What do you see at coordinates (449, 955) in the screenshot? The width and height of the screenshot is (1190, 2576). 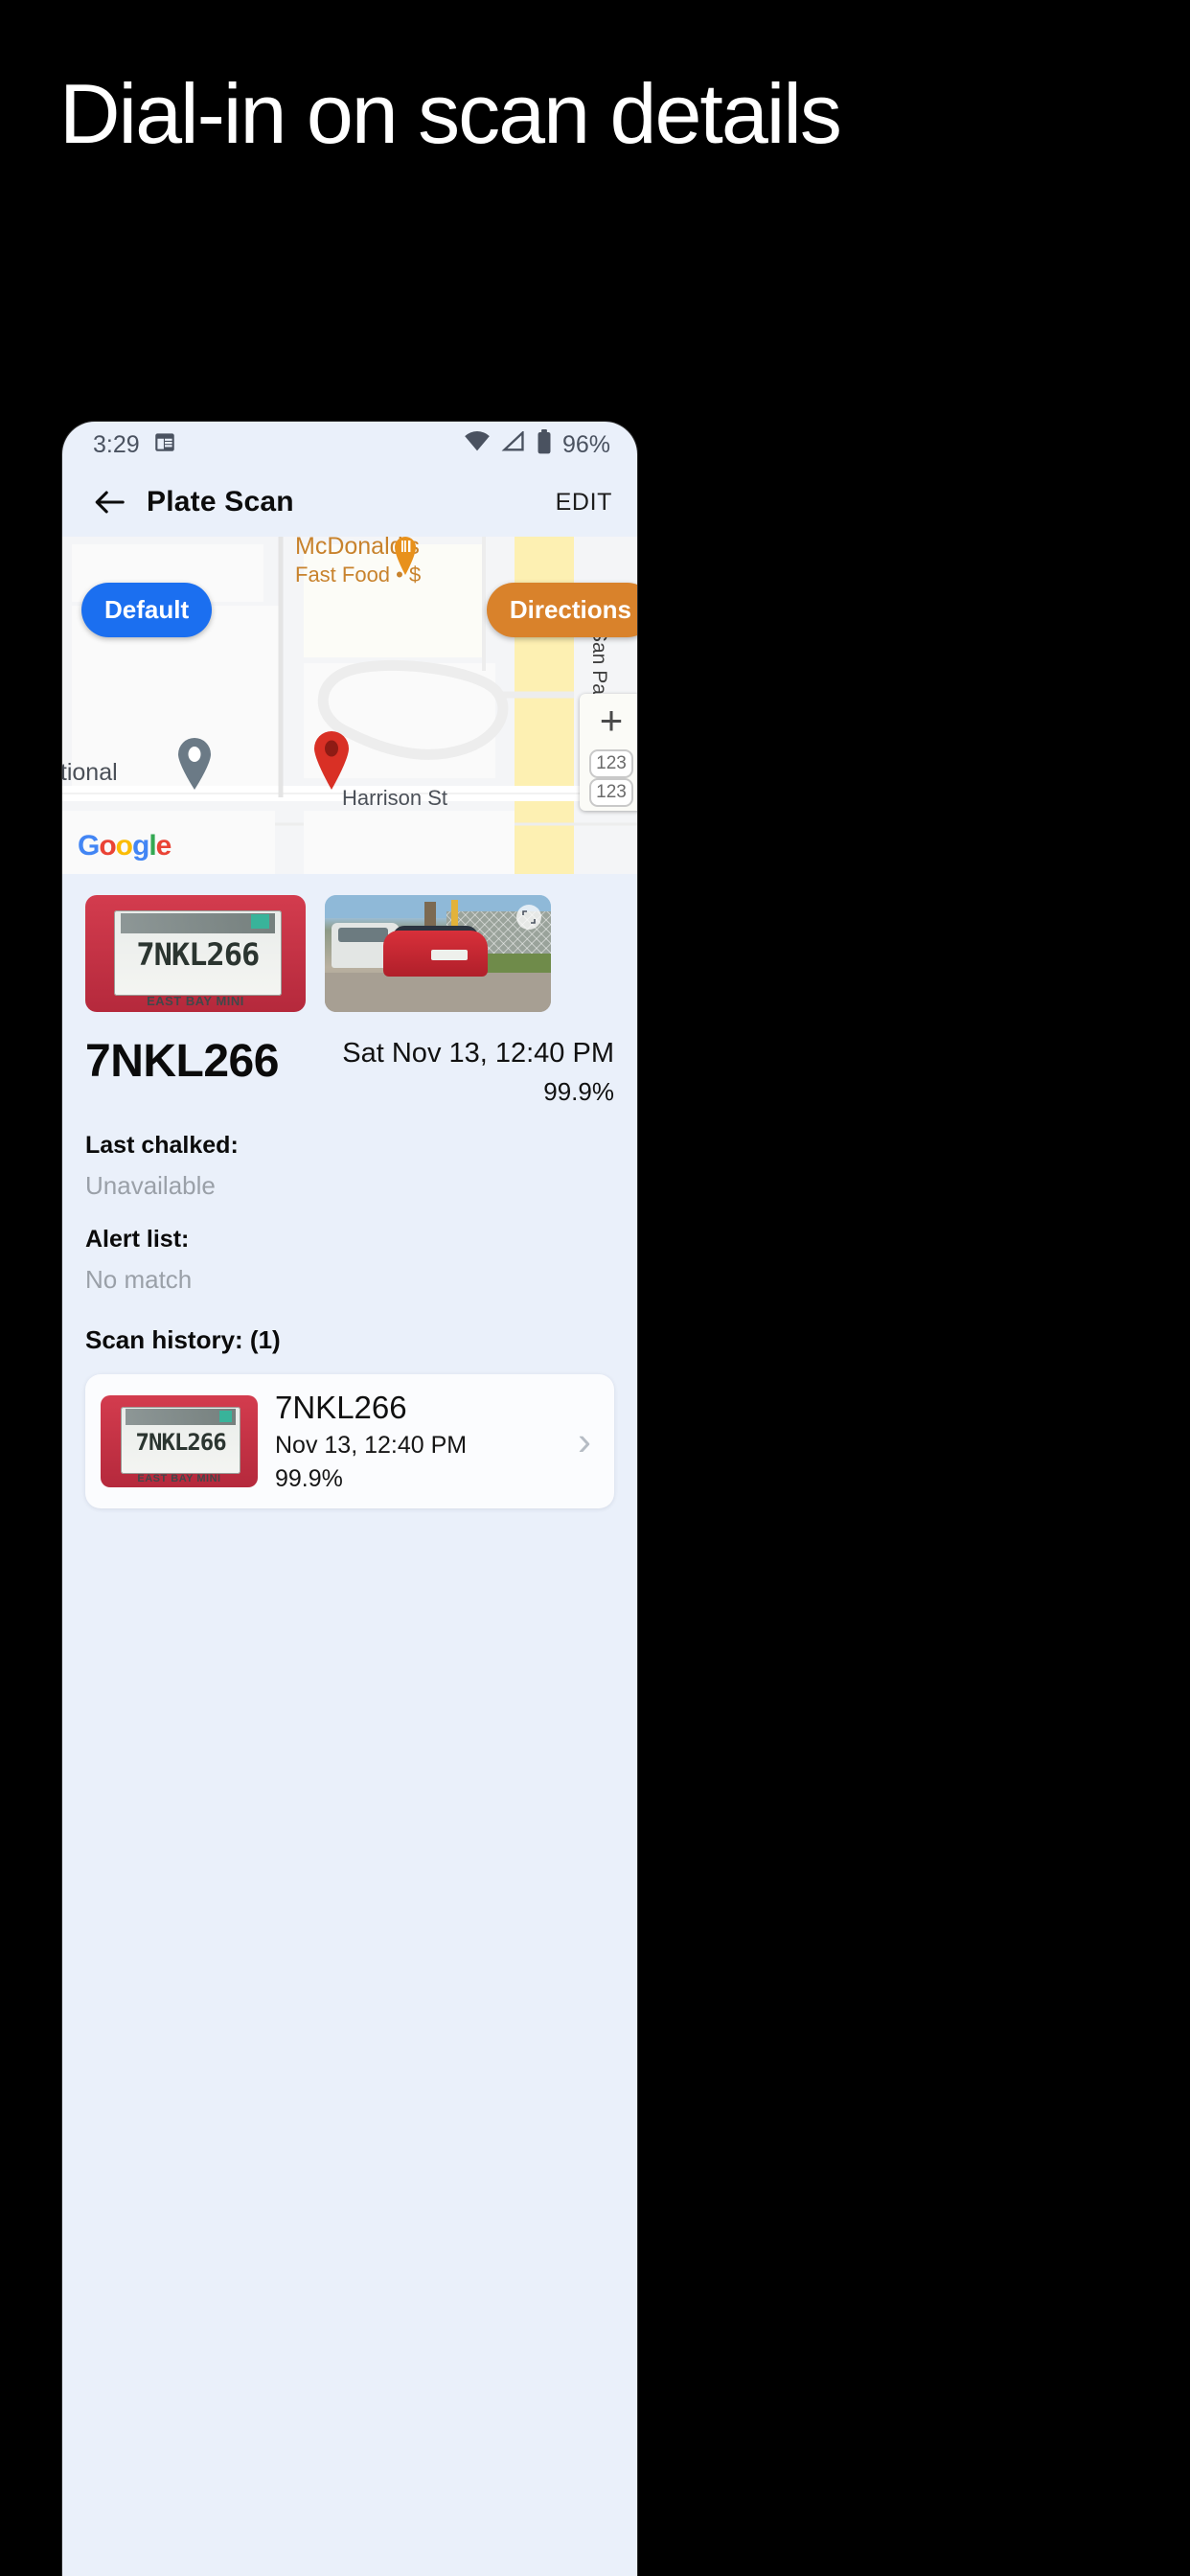 I see `photo-car-plate` at bounding box center [449, 955].